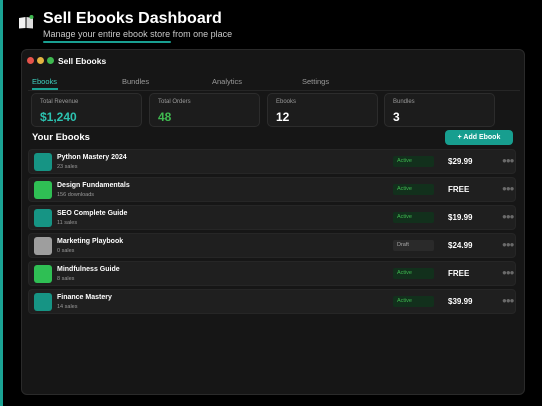 Image resolution: width=542 pixels, height=406 pixels. Describe the element at coordinates (439, 110) in the screenshot. I see `stat-card-bundles: Bundles 3` at that location.